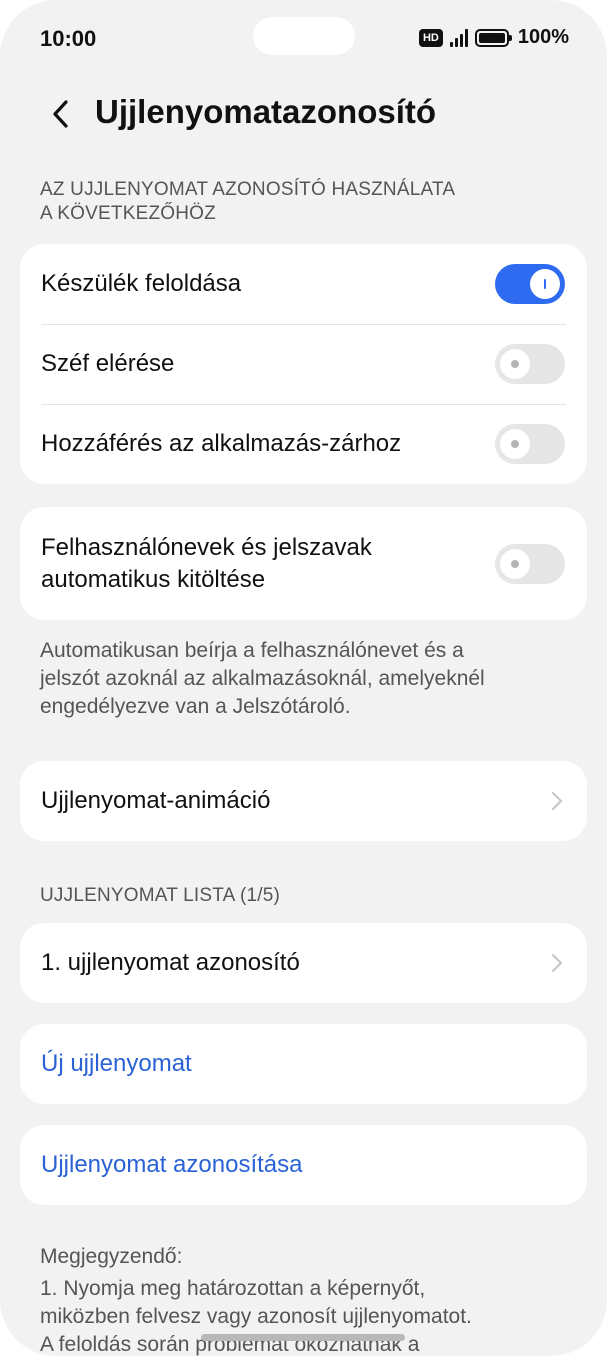 Image resolution: width=607 pixels, height=1356 pixels. I want to click on autofill-toggle, so click(530, 563).